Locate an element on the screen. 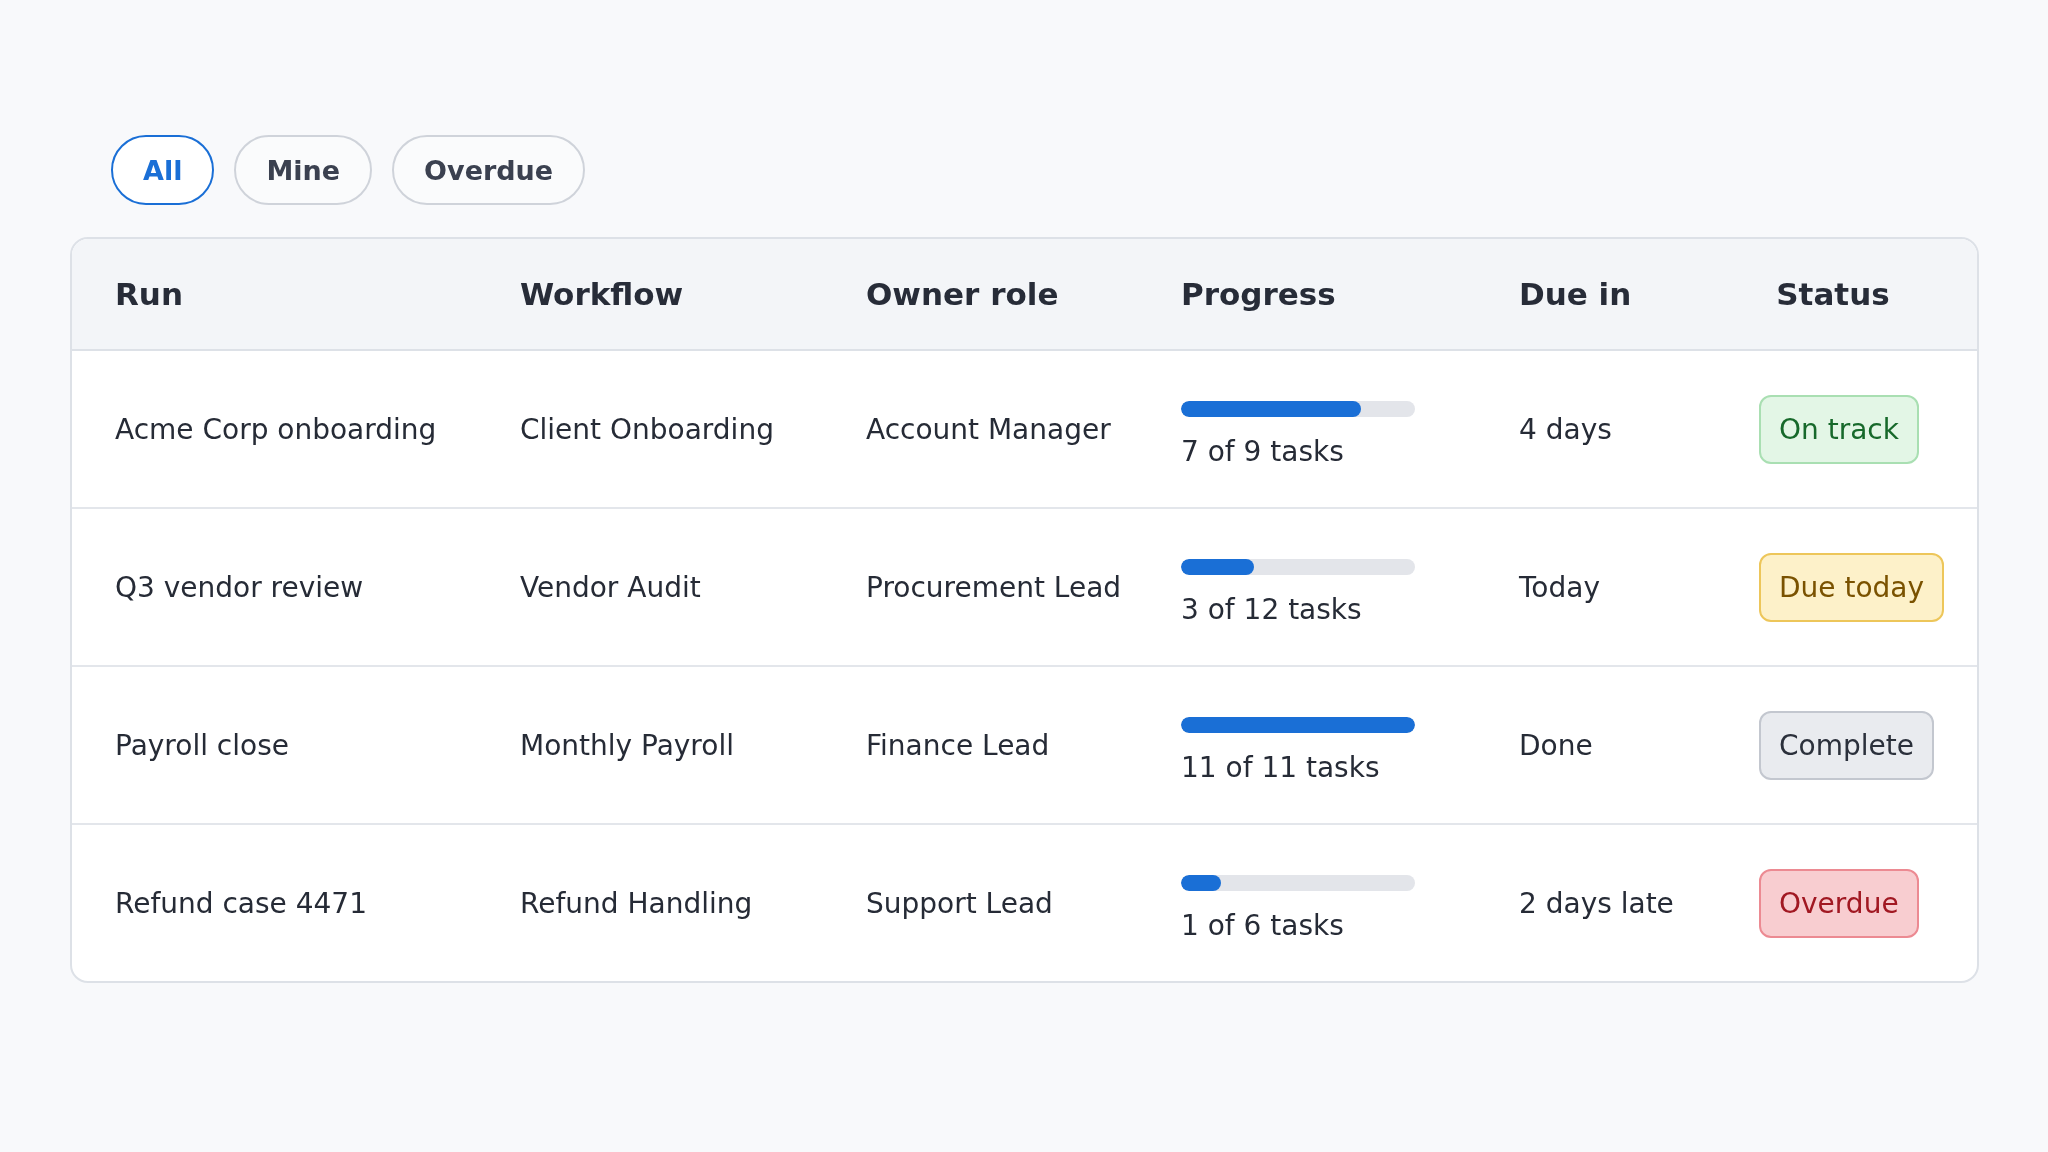 This screenshot has width=2048, height=1152. table-cell-text: Payroll close is located at coordinates (202, 745).